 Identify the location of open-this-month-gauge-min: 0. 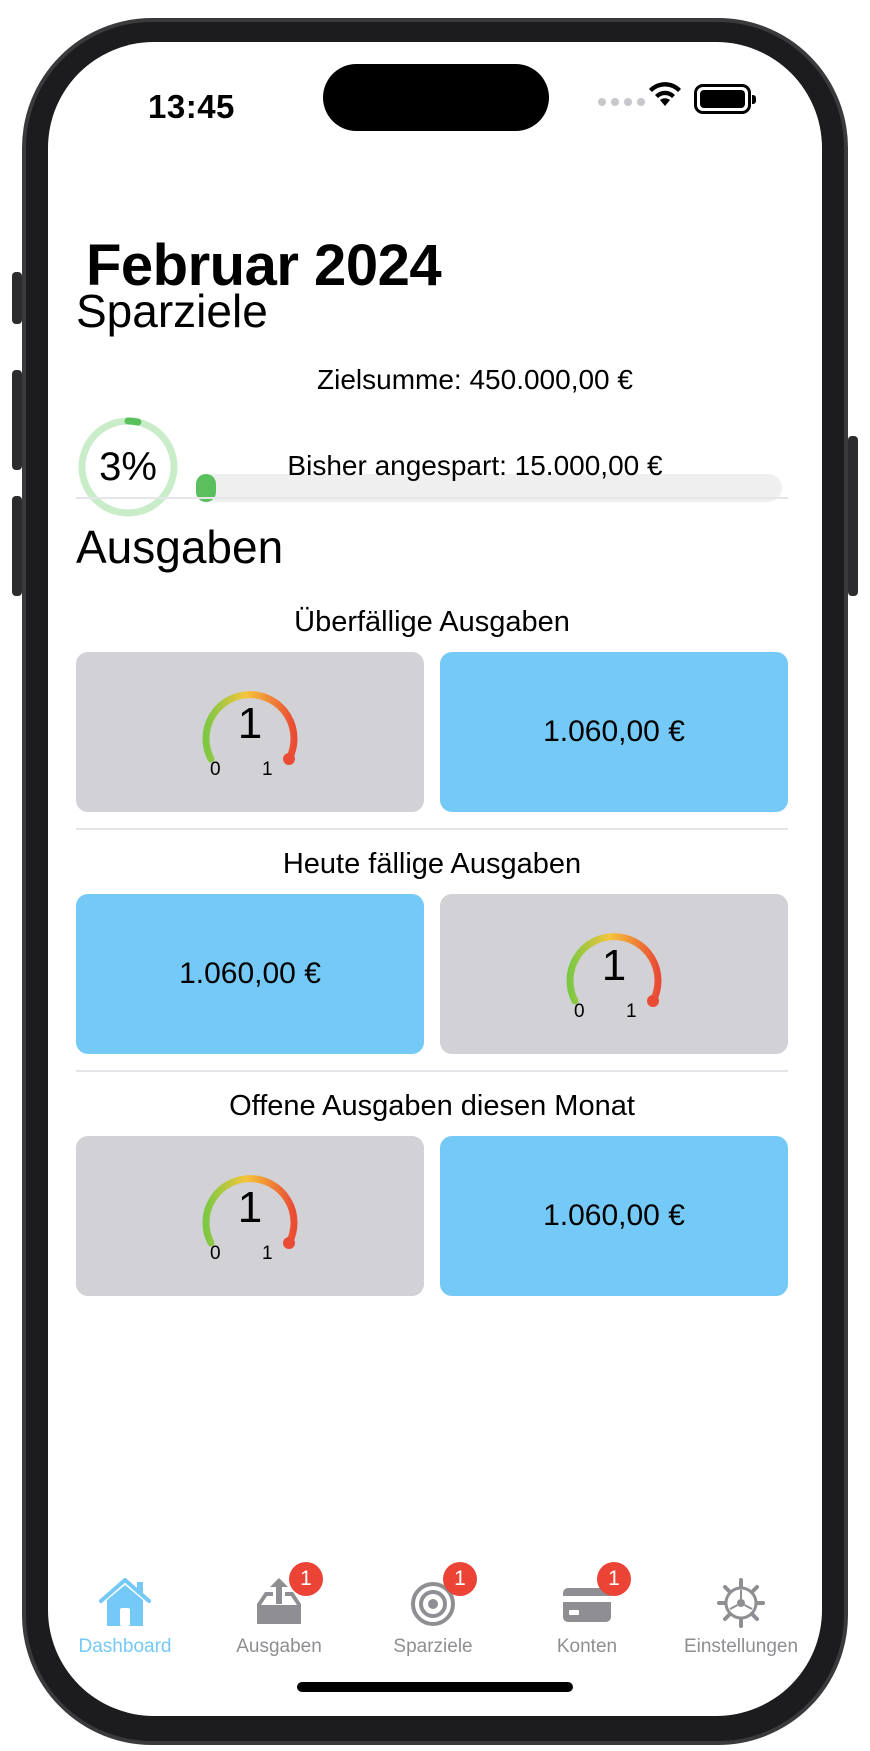
(215, 1253).